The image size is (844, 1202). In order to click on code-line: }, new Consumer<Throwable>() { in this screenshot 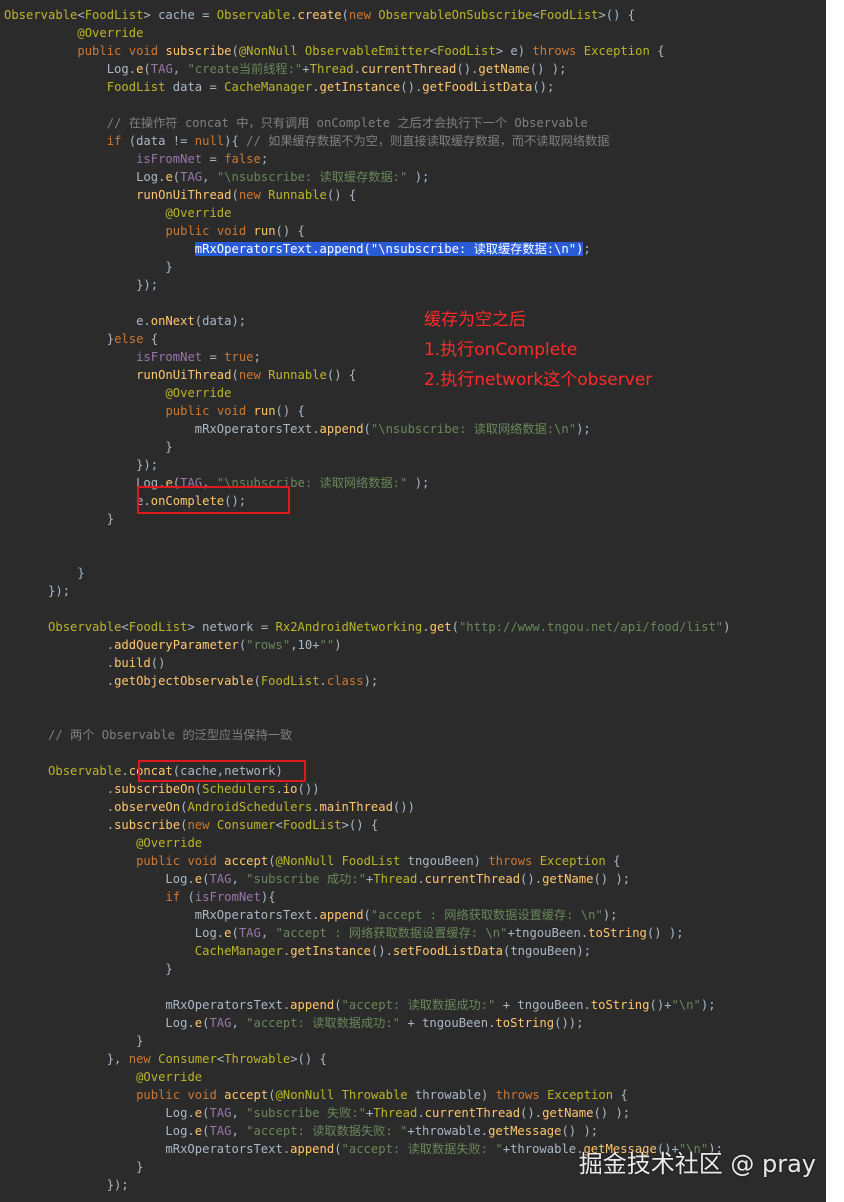, I will do `click(165, 1059)`.